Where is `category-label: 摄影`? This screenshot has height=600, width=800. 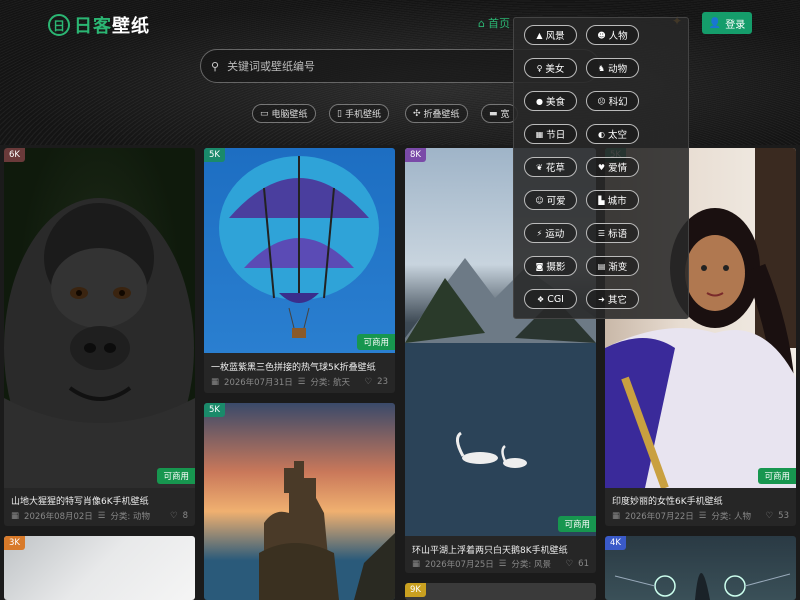 category-label: 摄影 is located at coordinates (556, 267).